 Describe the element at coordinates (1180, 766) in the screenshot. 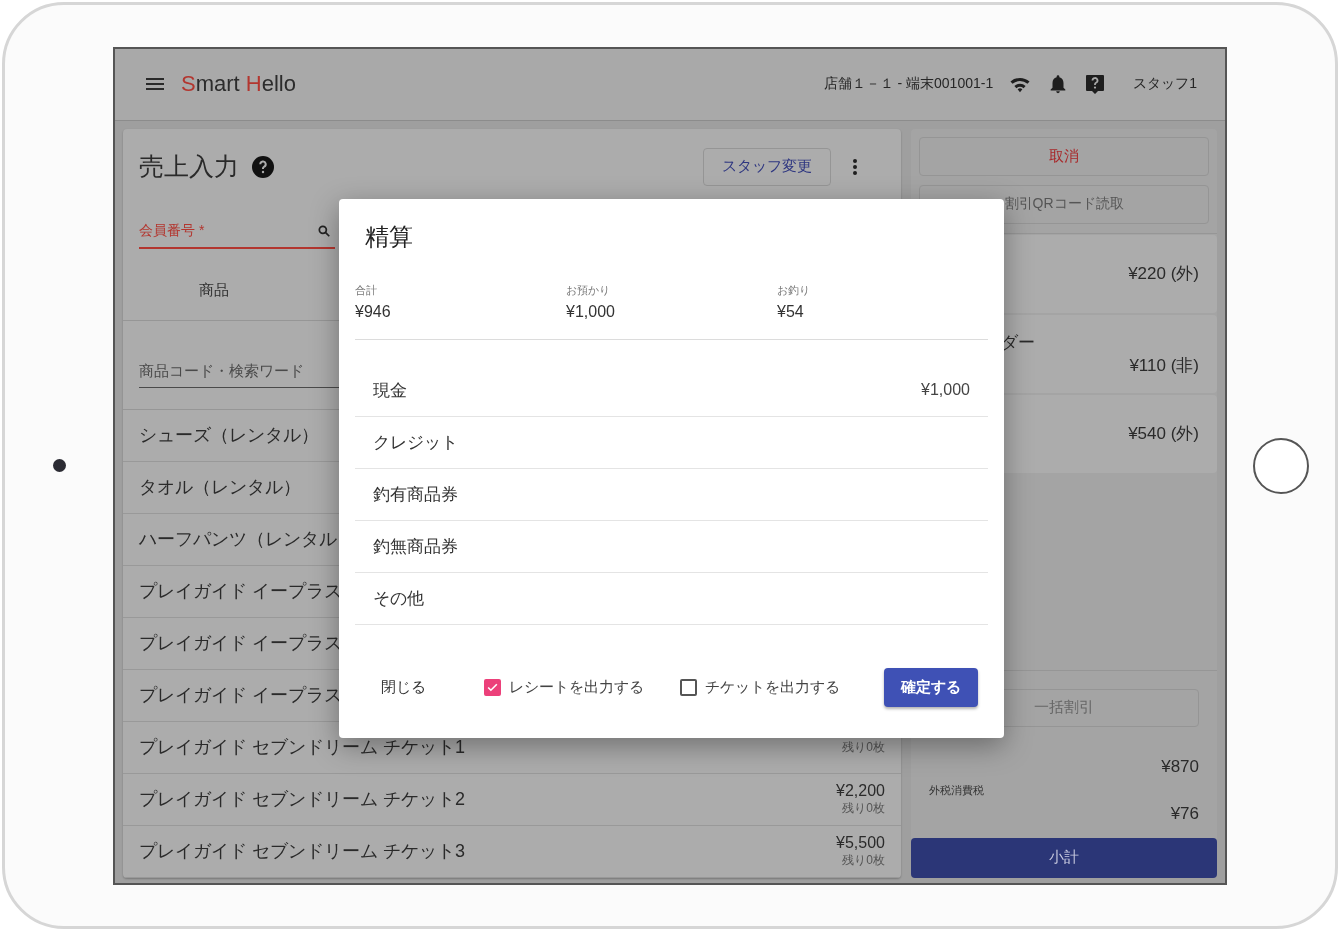

I see `total-amount: ¥870` at that location.